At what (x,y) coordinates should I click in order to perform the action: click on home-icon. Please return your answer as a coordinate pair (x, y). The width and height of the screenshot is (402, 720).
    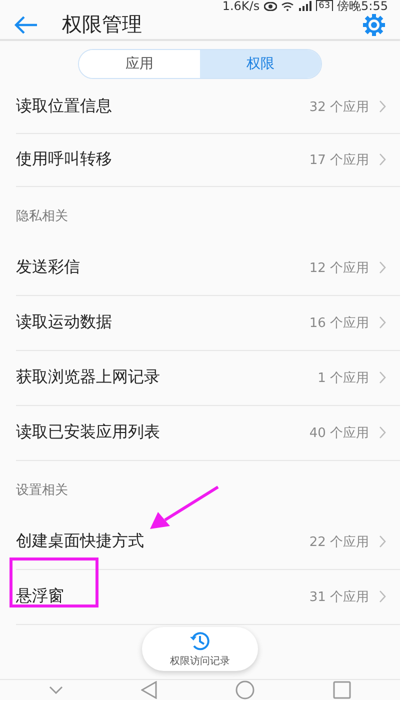
    Looking at the image, I should click on (245, 690).